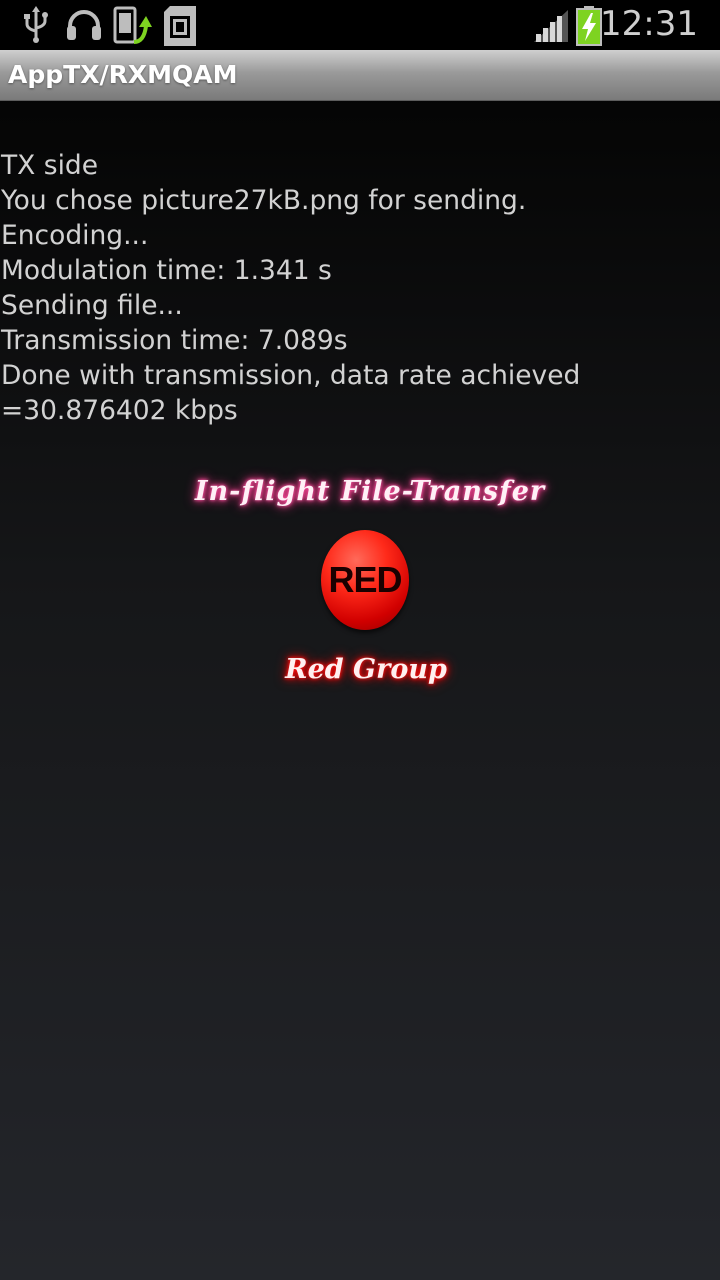 The image size is (720, 1280). I want to click on title-bar: AppTX/RXMQAM, so click(360, 75).